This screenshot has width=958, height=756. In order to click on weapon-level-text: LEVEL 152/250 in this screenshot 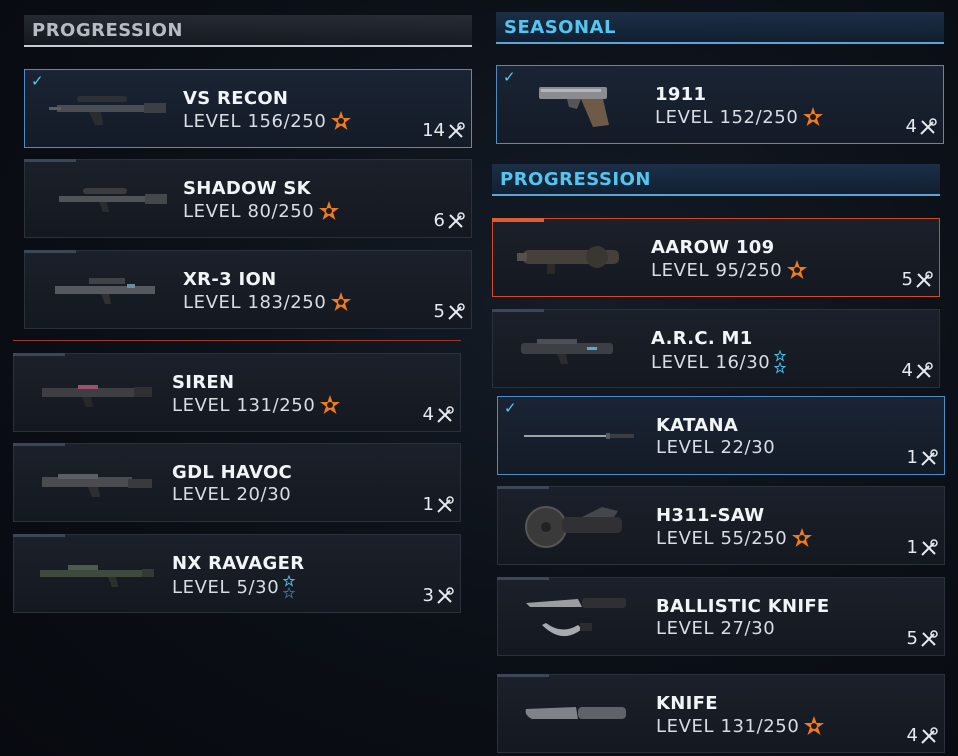, I will do `click(727, 117)`.